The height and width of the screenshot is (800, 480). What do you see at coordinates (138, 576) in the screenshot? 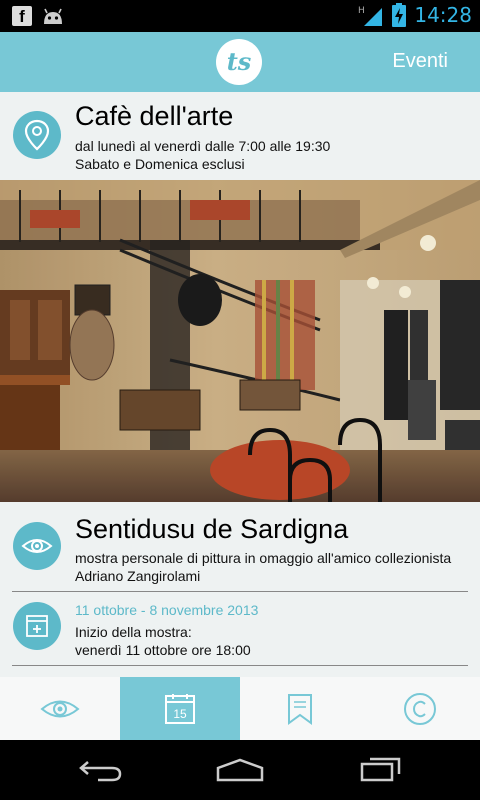
I see `event-description-artist: Adriano Zangirolami` at bounding box center [138, 576].